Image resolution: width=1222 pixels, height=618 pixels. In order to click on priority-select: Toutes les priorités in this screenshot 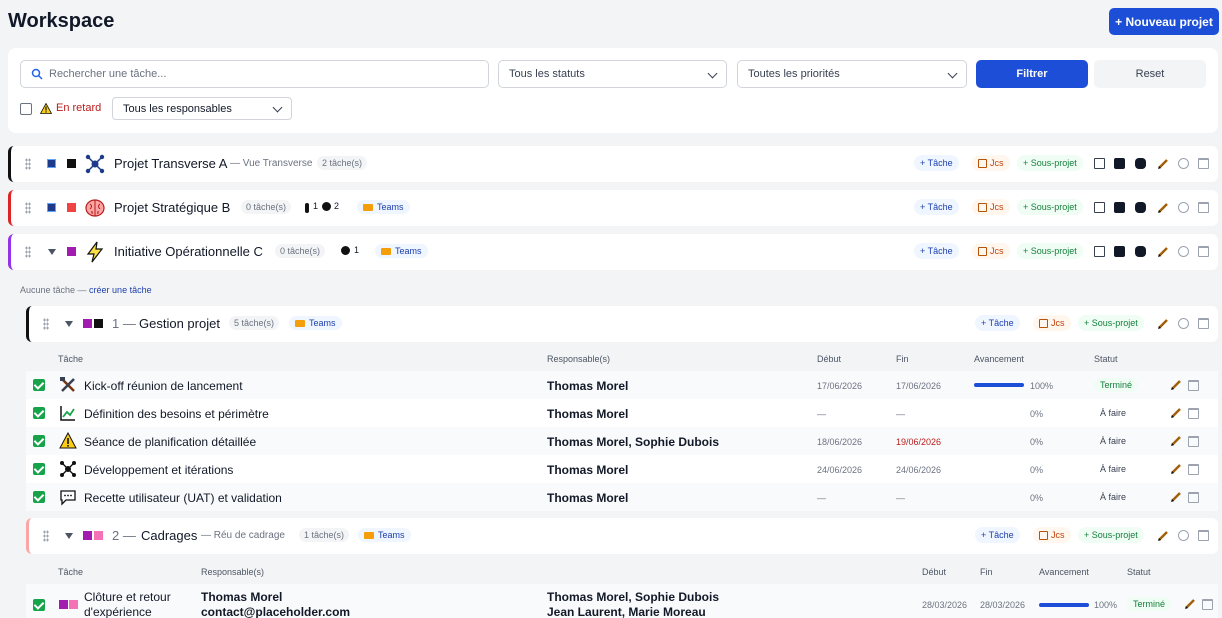, I will do `click(852, 74)`.